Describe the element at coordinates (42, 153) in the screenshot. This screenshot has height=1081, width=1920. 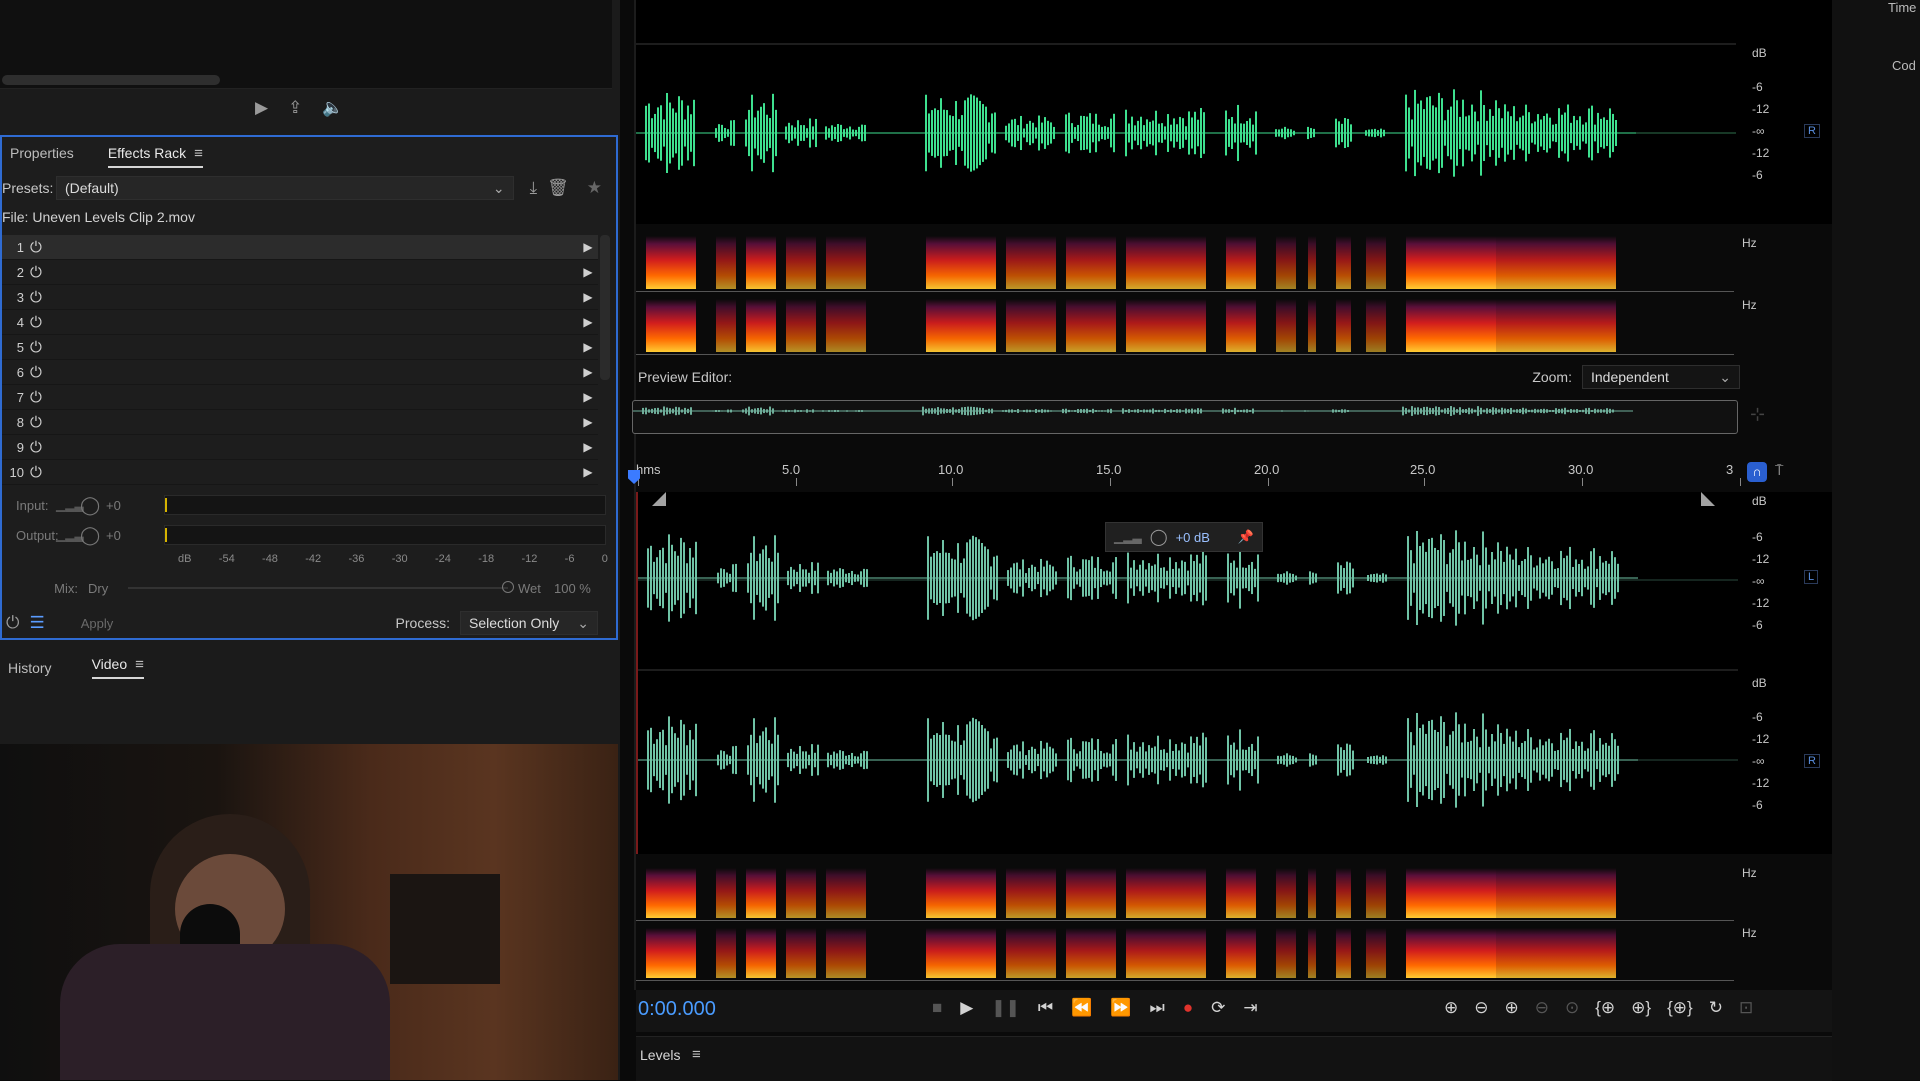
I see `tab-properties: Properties` at that location.